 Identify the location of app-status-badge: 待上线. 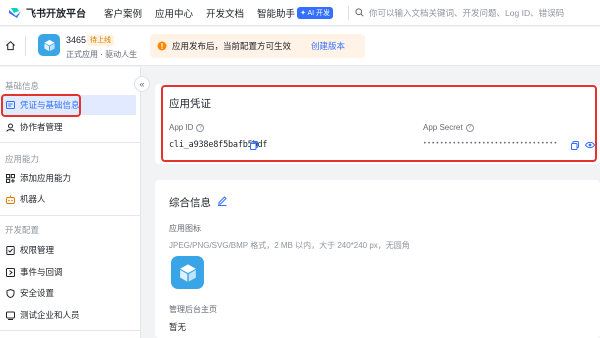
(100, 40).